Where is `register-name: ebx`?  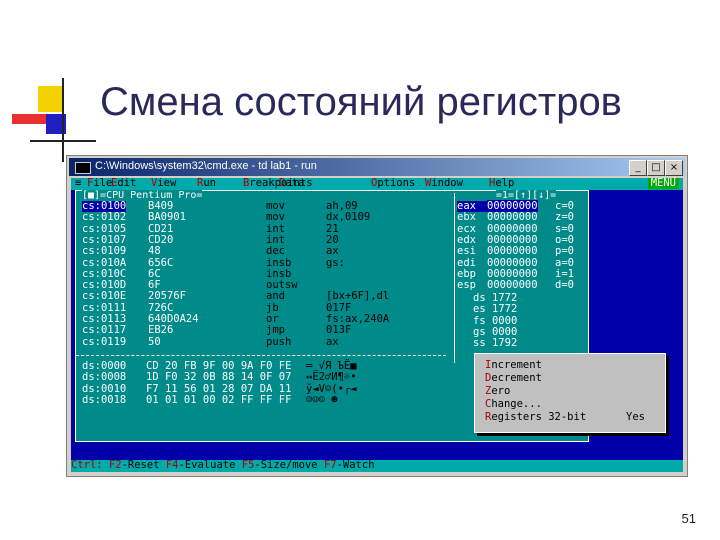 register-name: ebx is located at coordinates (466, 217).